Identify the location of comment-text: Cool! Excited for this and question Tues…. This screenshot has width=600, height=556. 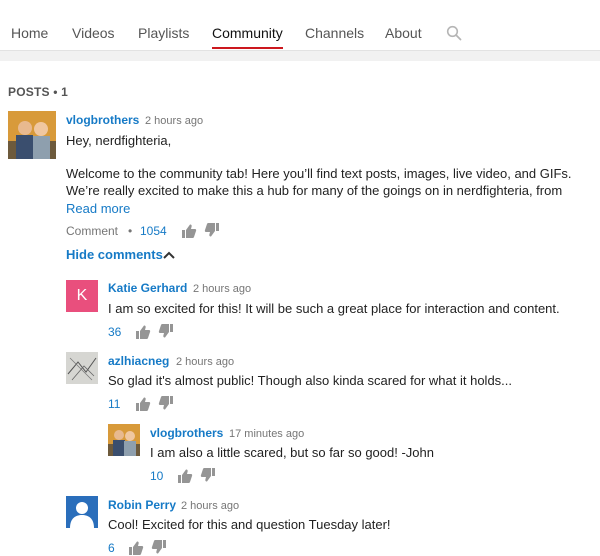
(249, 524).